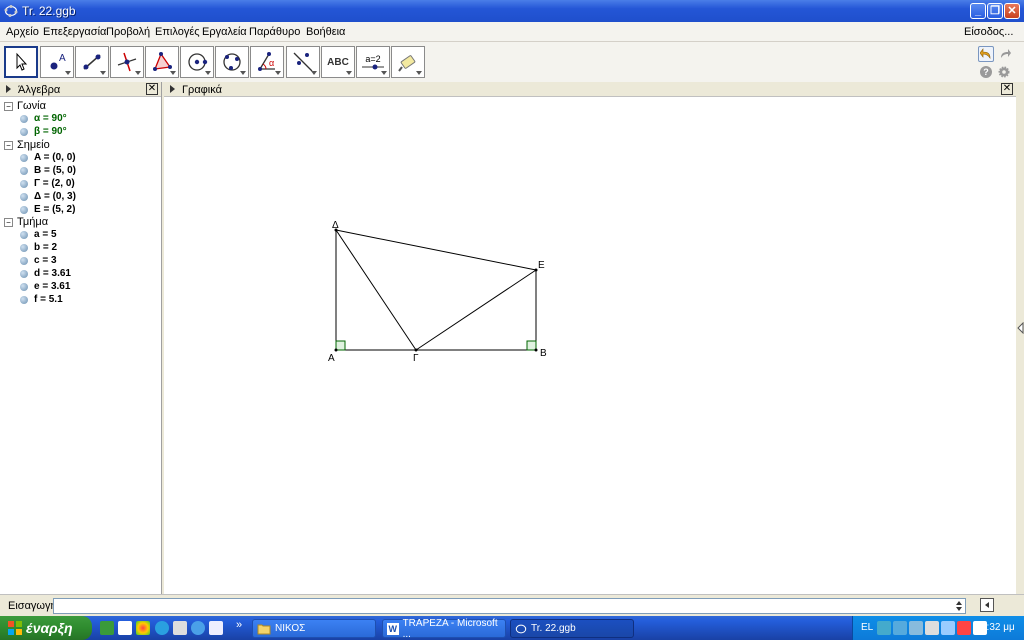 Image resolution: width=1024 pixels, height=640 pixels. What do you see at coordinates (541, 265) in the screenshot?
I see `label-E: E` at bounding box center [541, 265].